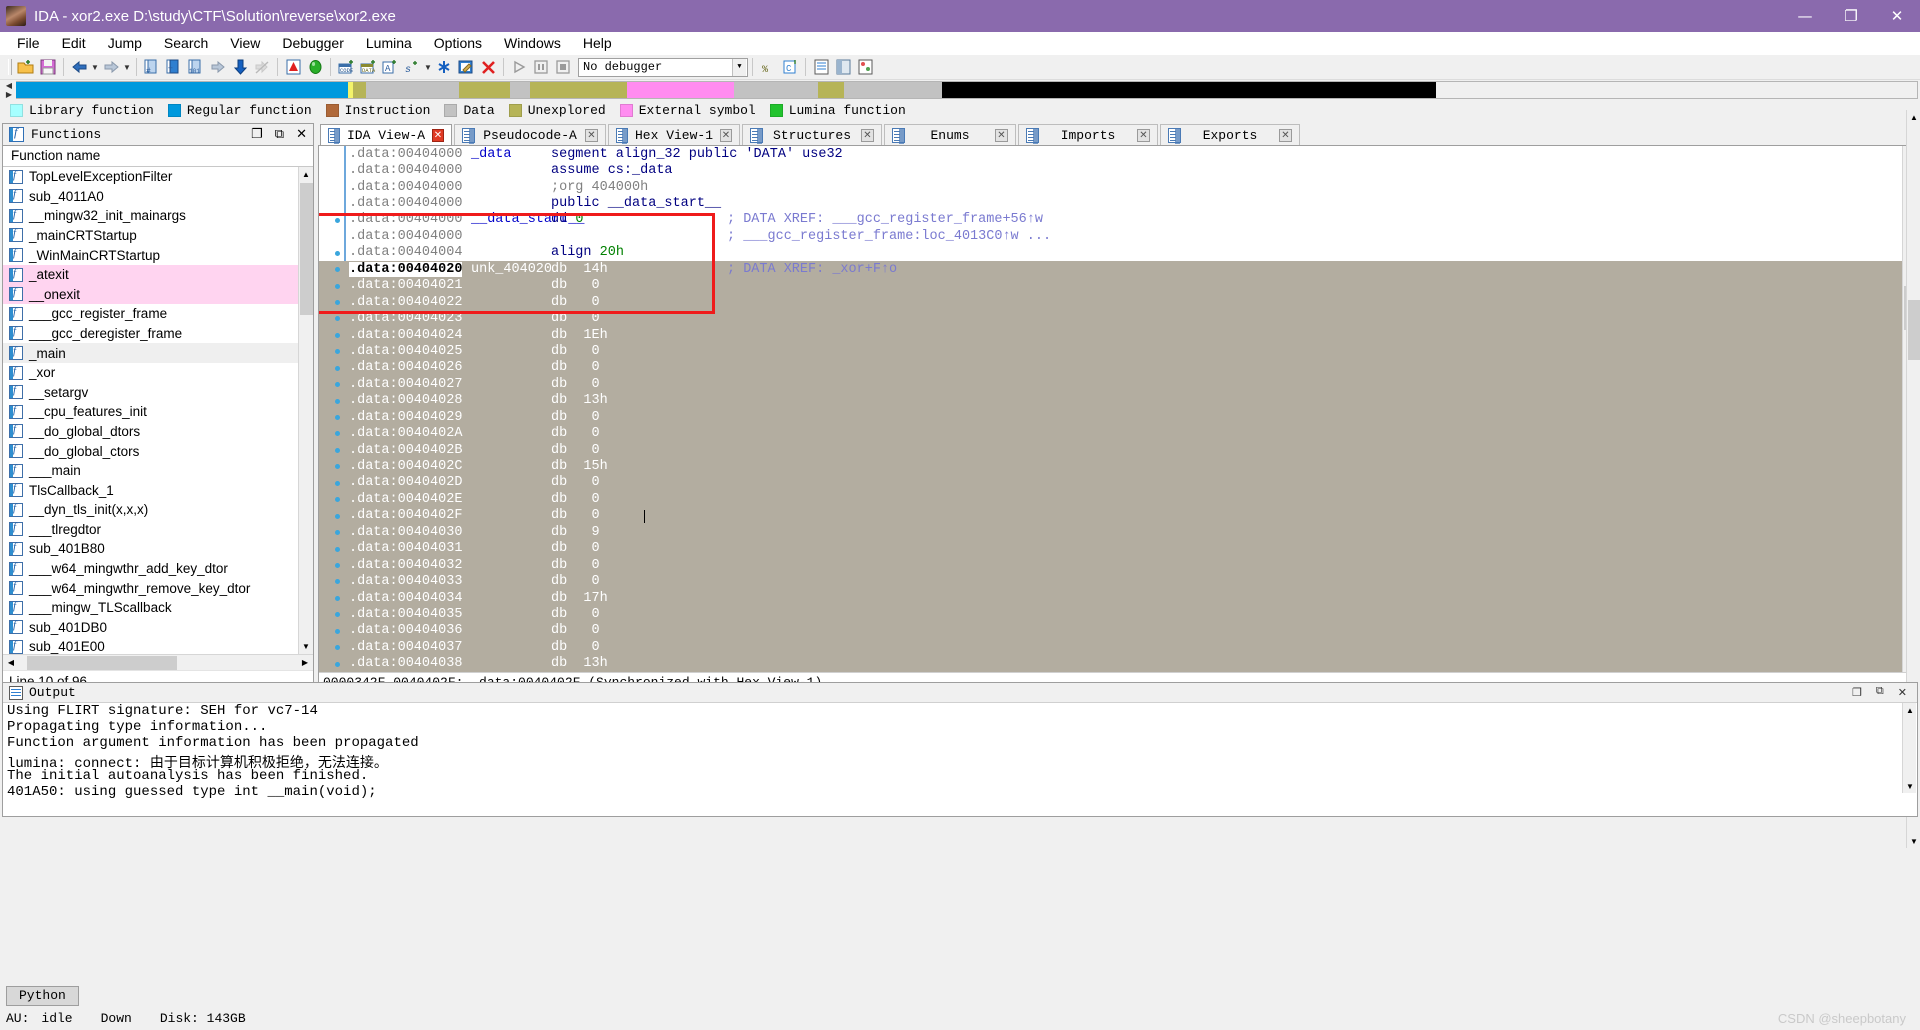 Image resolution: width=1920 pixels, height=1030 pixels. I want to click on nav-segment-regular-function, so click(182, 90).